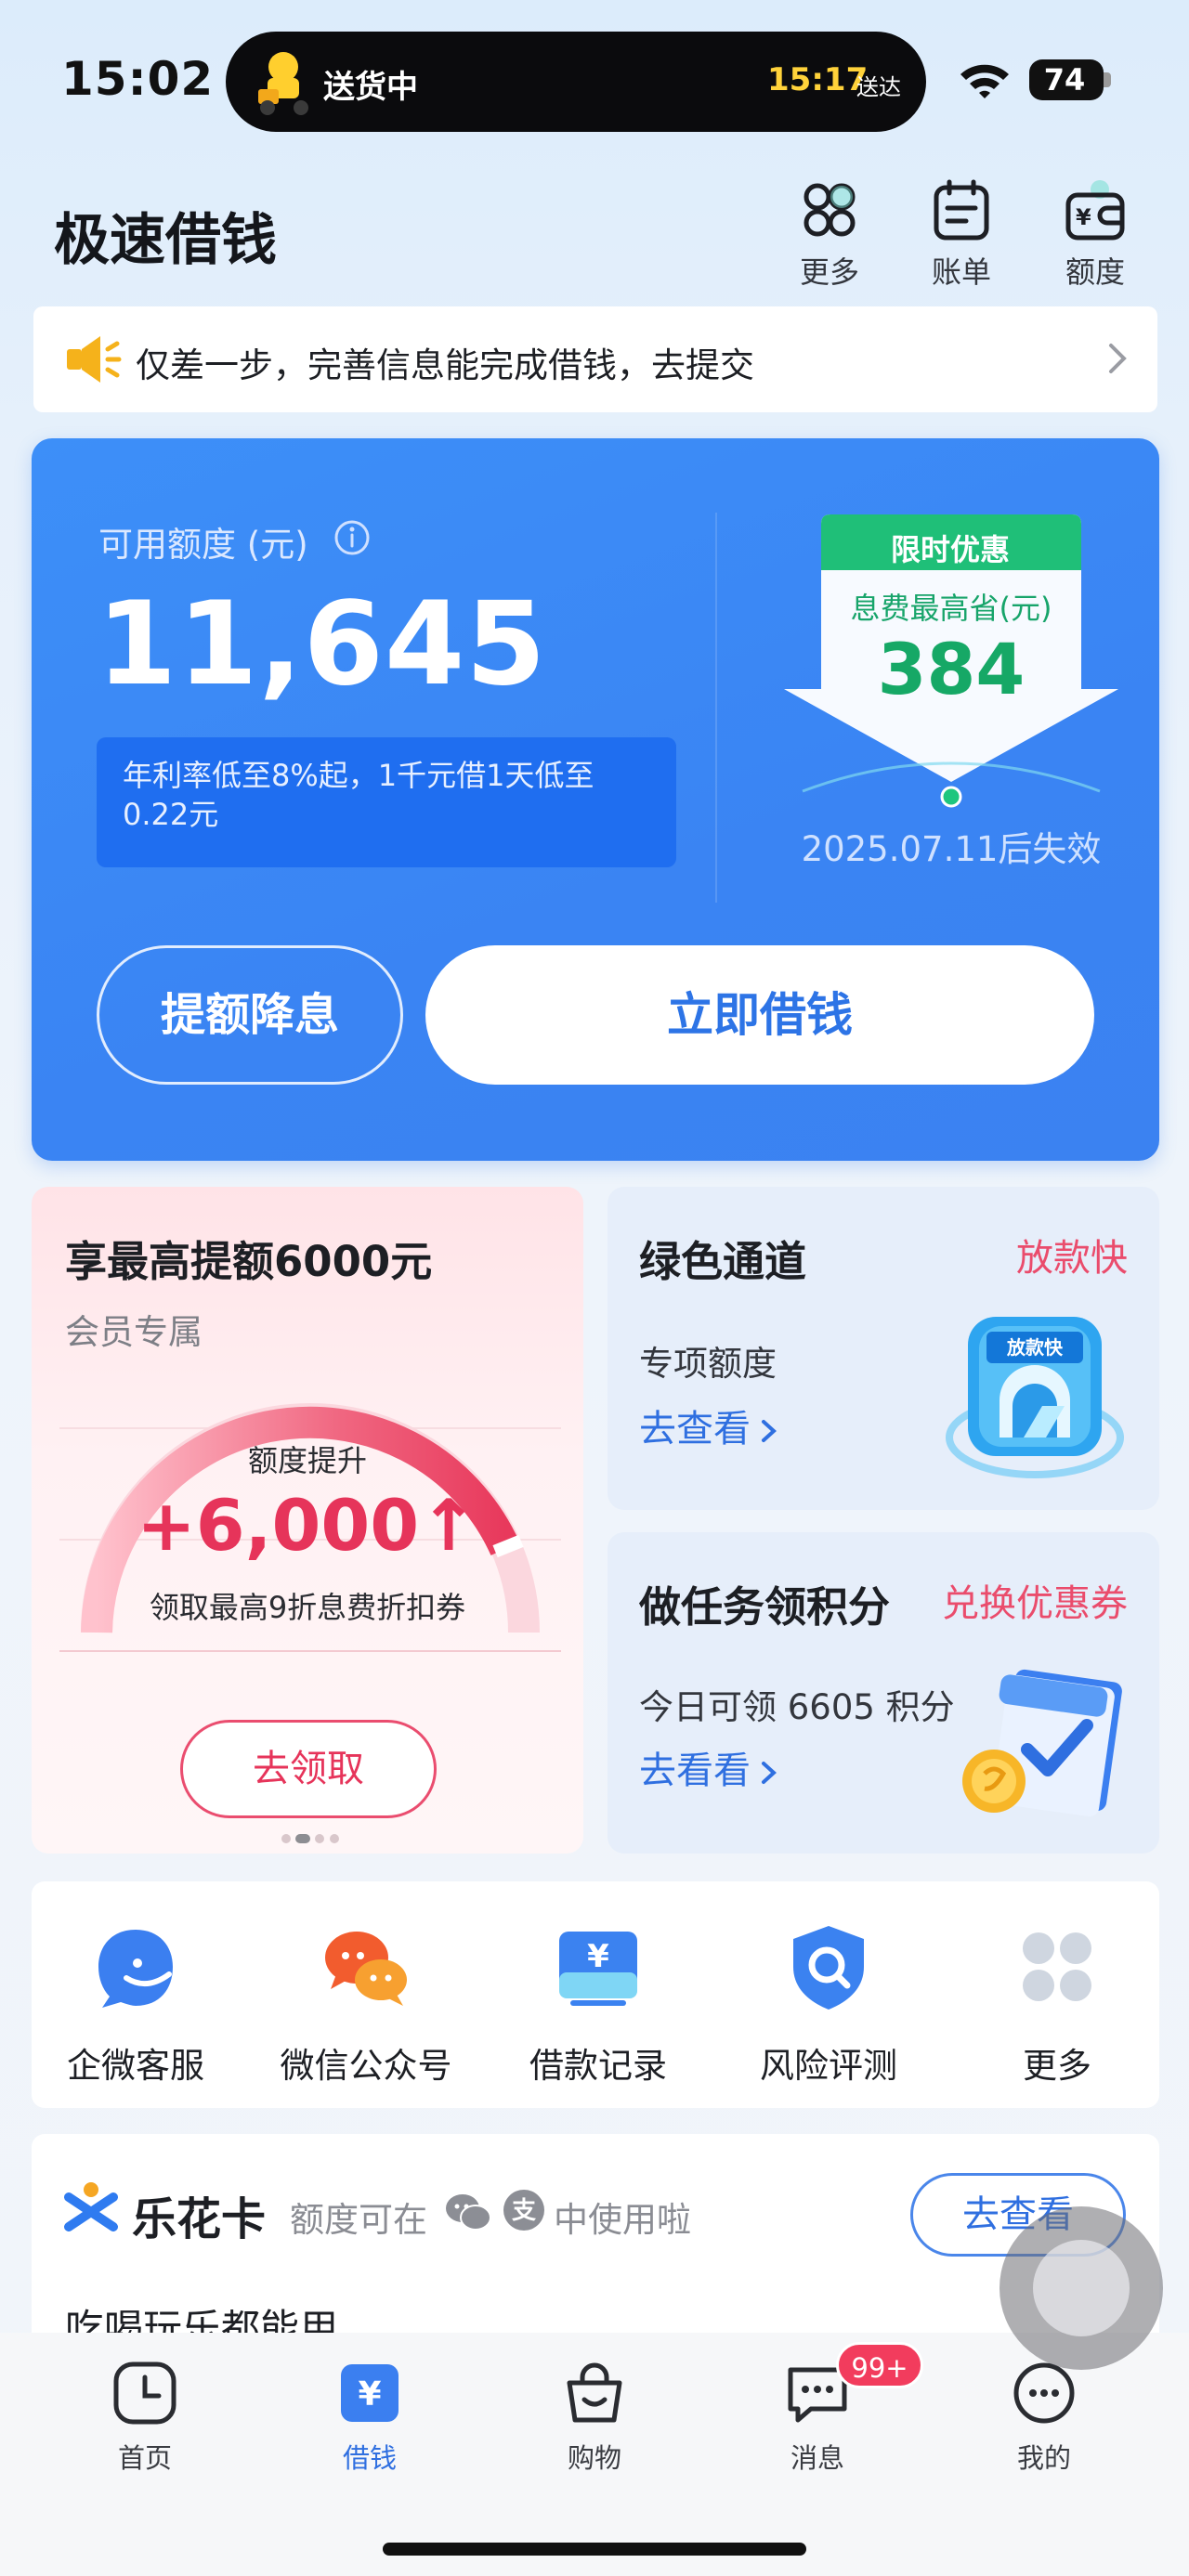 The width and height of the screenshot is (1189, 2576). What do you see at coordinates (961, 272) in the screenshot?
I see `header-bill-label: 账单` at bounding box center [961, 272].